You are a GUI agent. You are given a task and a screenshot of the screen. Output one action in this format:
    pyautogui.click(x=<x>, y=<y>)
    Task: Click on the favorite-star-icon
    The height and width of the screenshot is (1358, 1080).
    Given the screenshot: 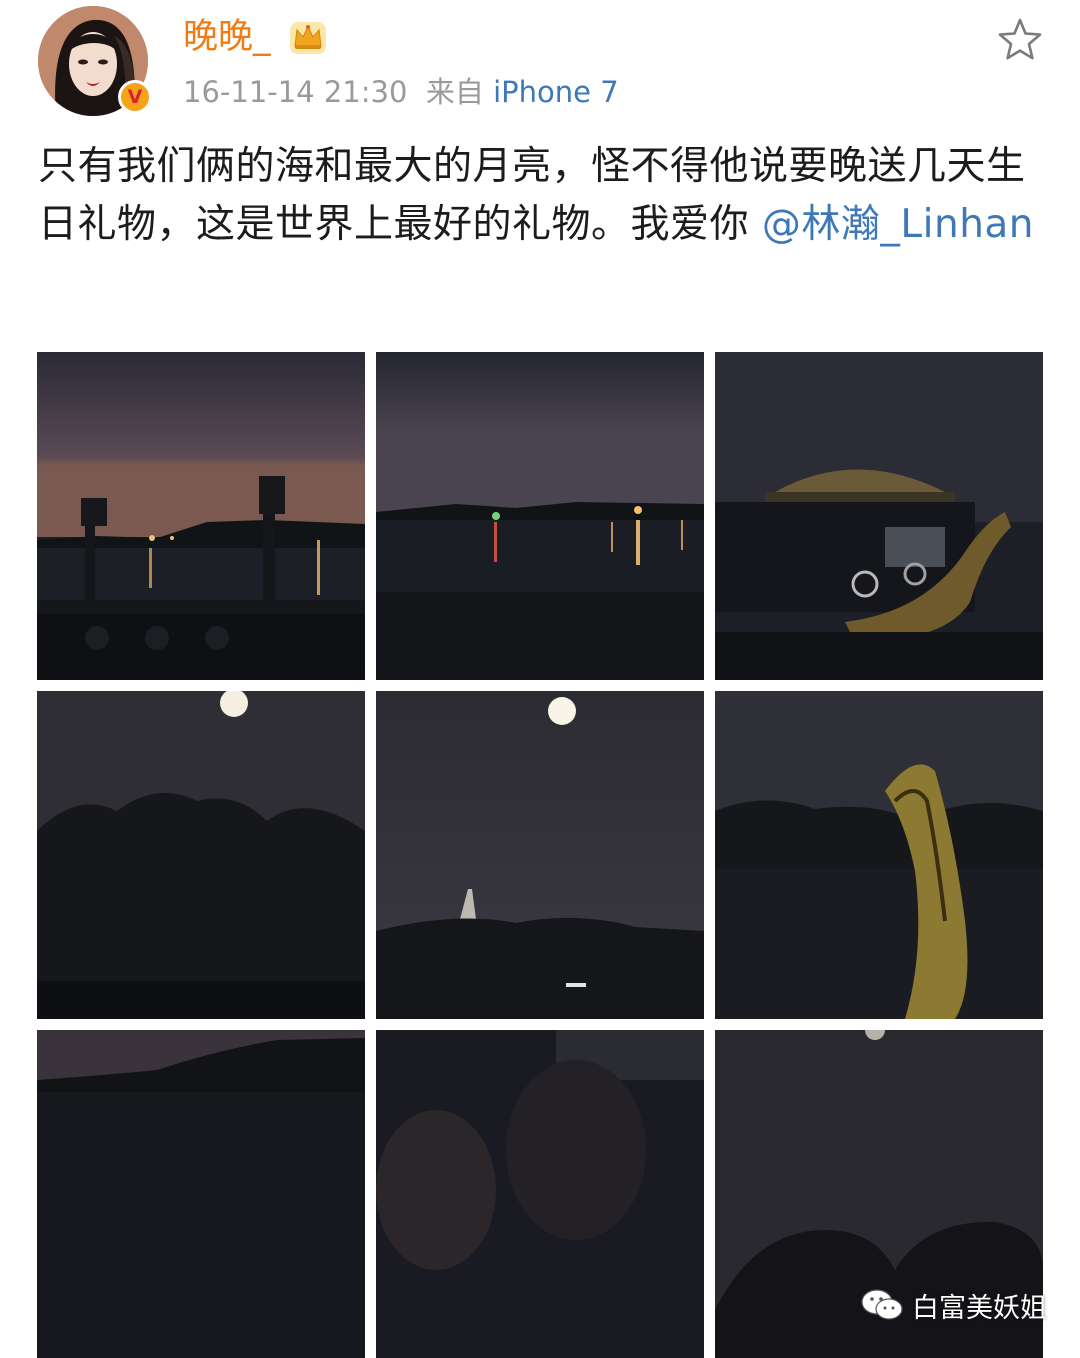 What is the action you would take?
    pyautogui.click(x=1020, y=40)
    